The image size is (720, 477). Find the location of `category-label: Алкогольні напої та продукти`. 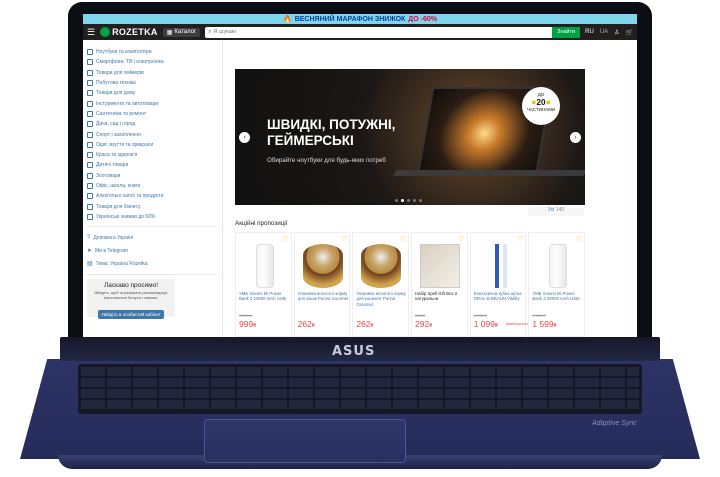

category-label: Алкогольні напої та продукти is located at coordinates (130, 196).